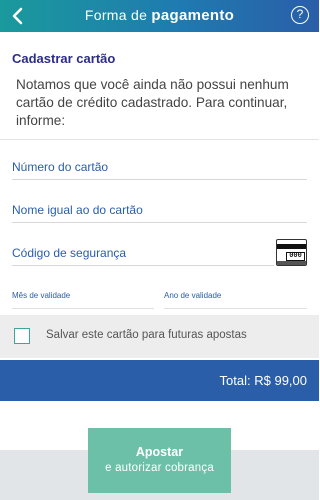 Image resolution: width=320 pixels, height=500 pixels. I want to click on total-amount: Total: R$ 99,00, so click(263, 380).